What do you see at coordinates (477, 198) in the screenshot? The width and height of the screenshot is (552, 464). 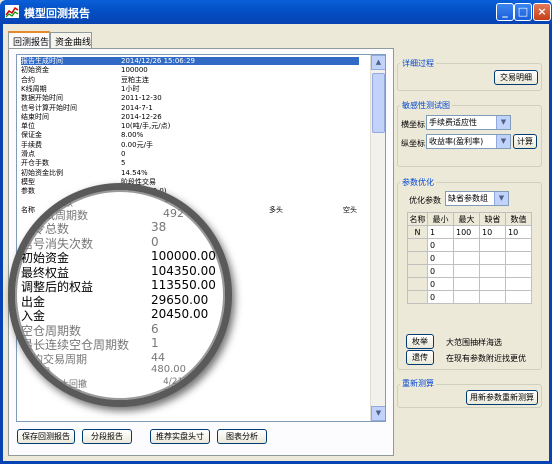 I see `optimize-mode-select: 缺省参数组 ▼` at bounding box center [477, 198].